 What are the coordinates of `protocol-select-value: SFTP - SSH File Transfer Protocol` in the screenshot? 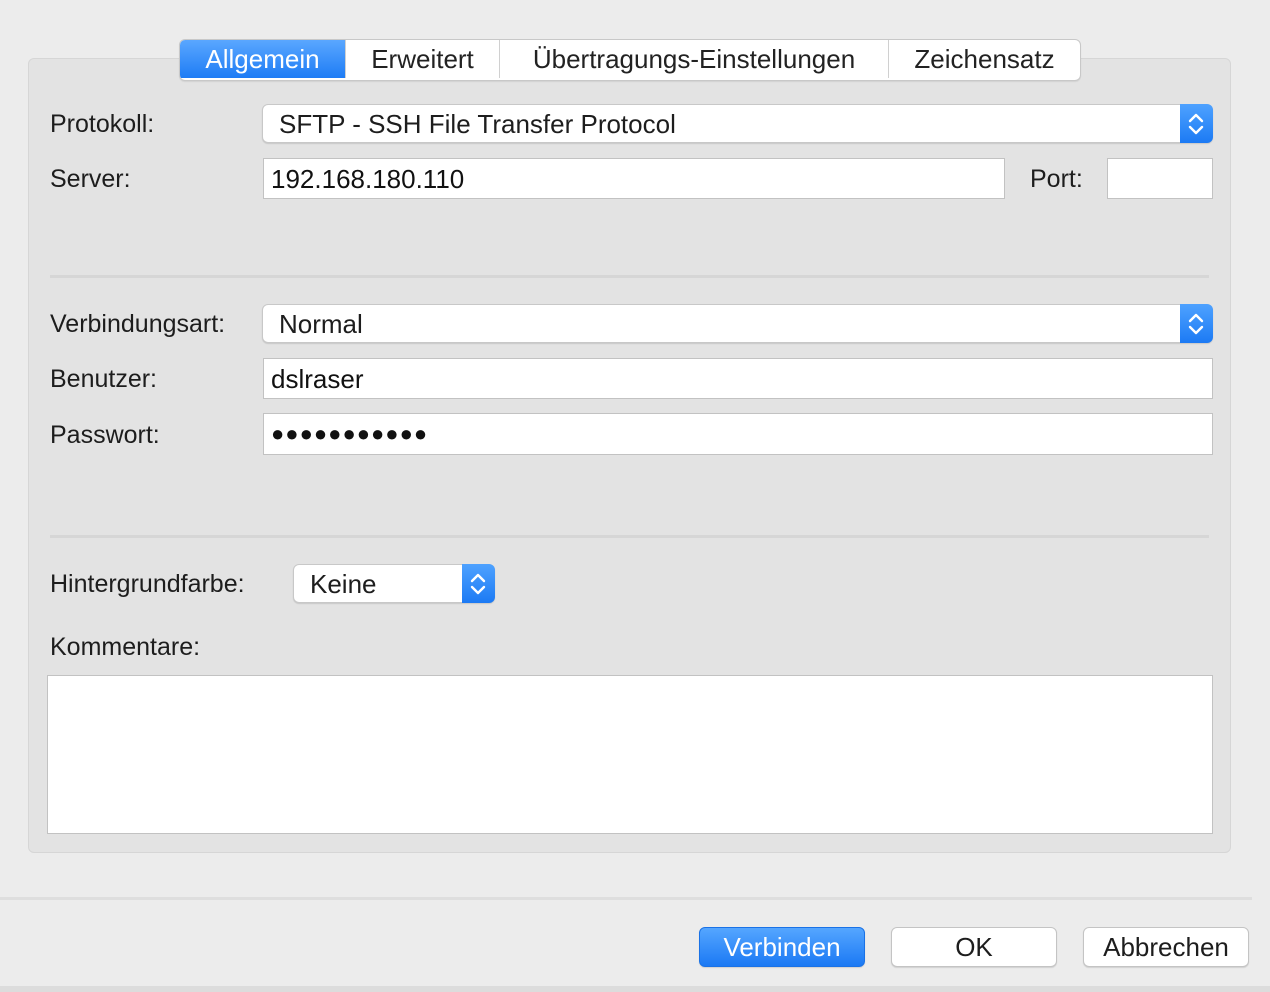 It's located at (477, 124).